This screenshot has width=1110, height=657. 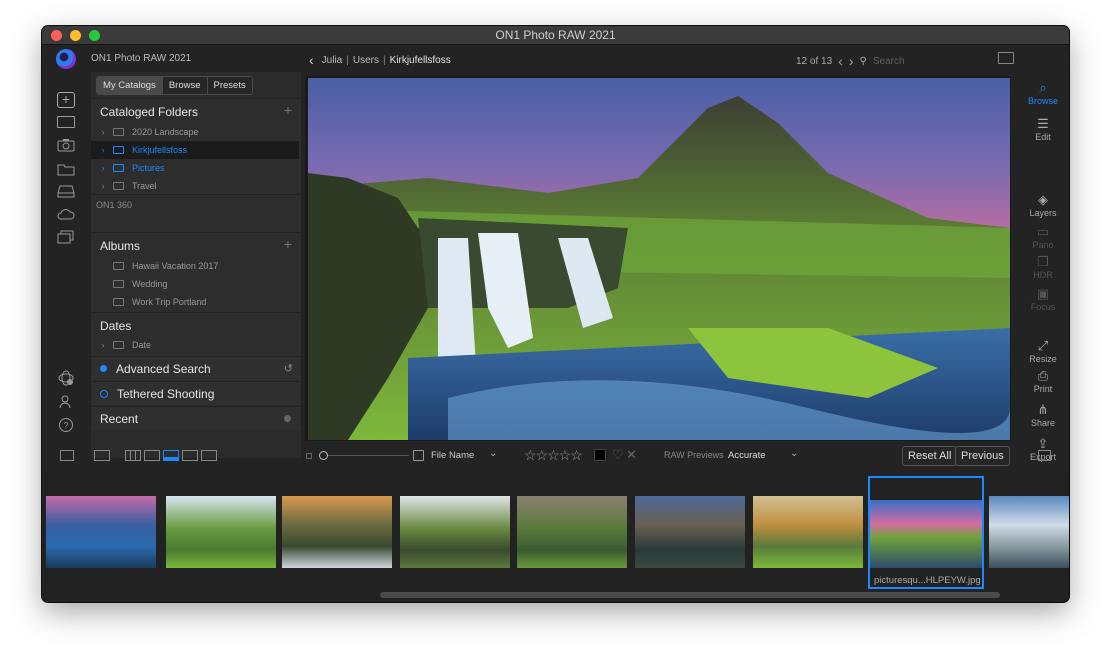 What do you see at coordinates (120, 246) in the screenshot?
I see `section-title: Albums` at bounding box center [120, 246].